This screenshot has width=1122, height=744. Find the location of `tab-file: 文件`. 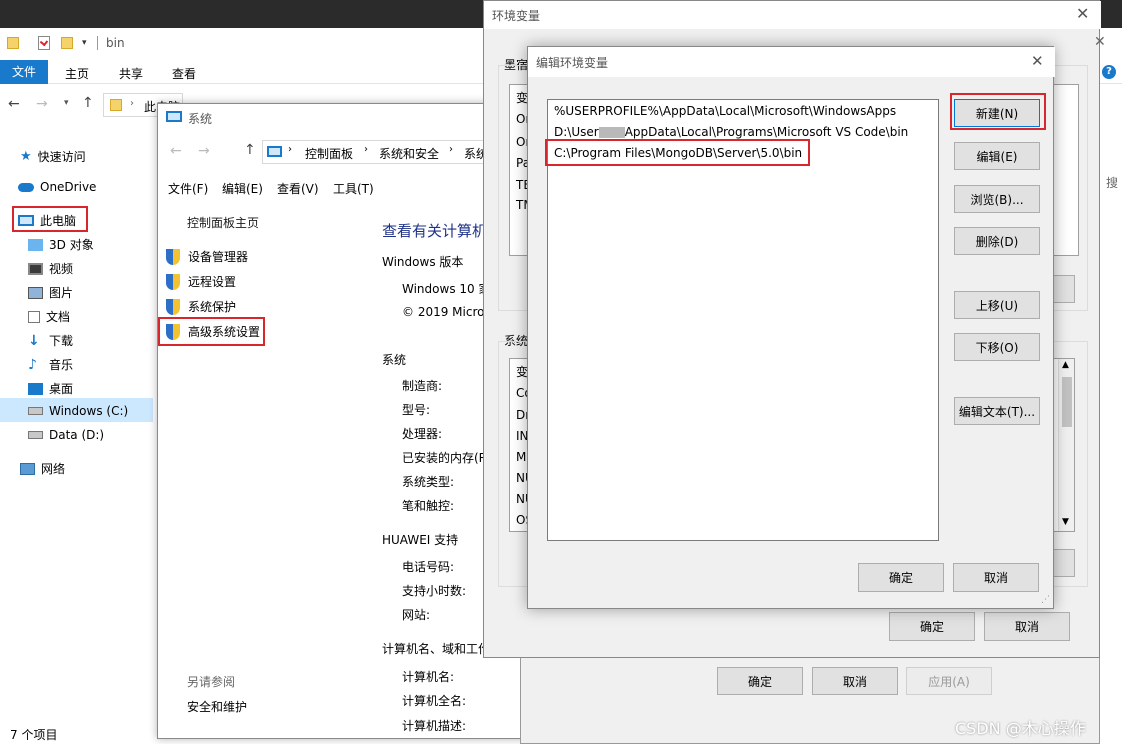

tab-file: 文件 is located at coordinates (24, 72).